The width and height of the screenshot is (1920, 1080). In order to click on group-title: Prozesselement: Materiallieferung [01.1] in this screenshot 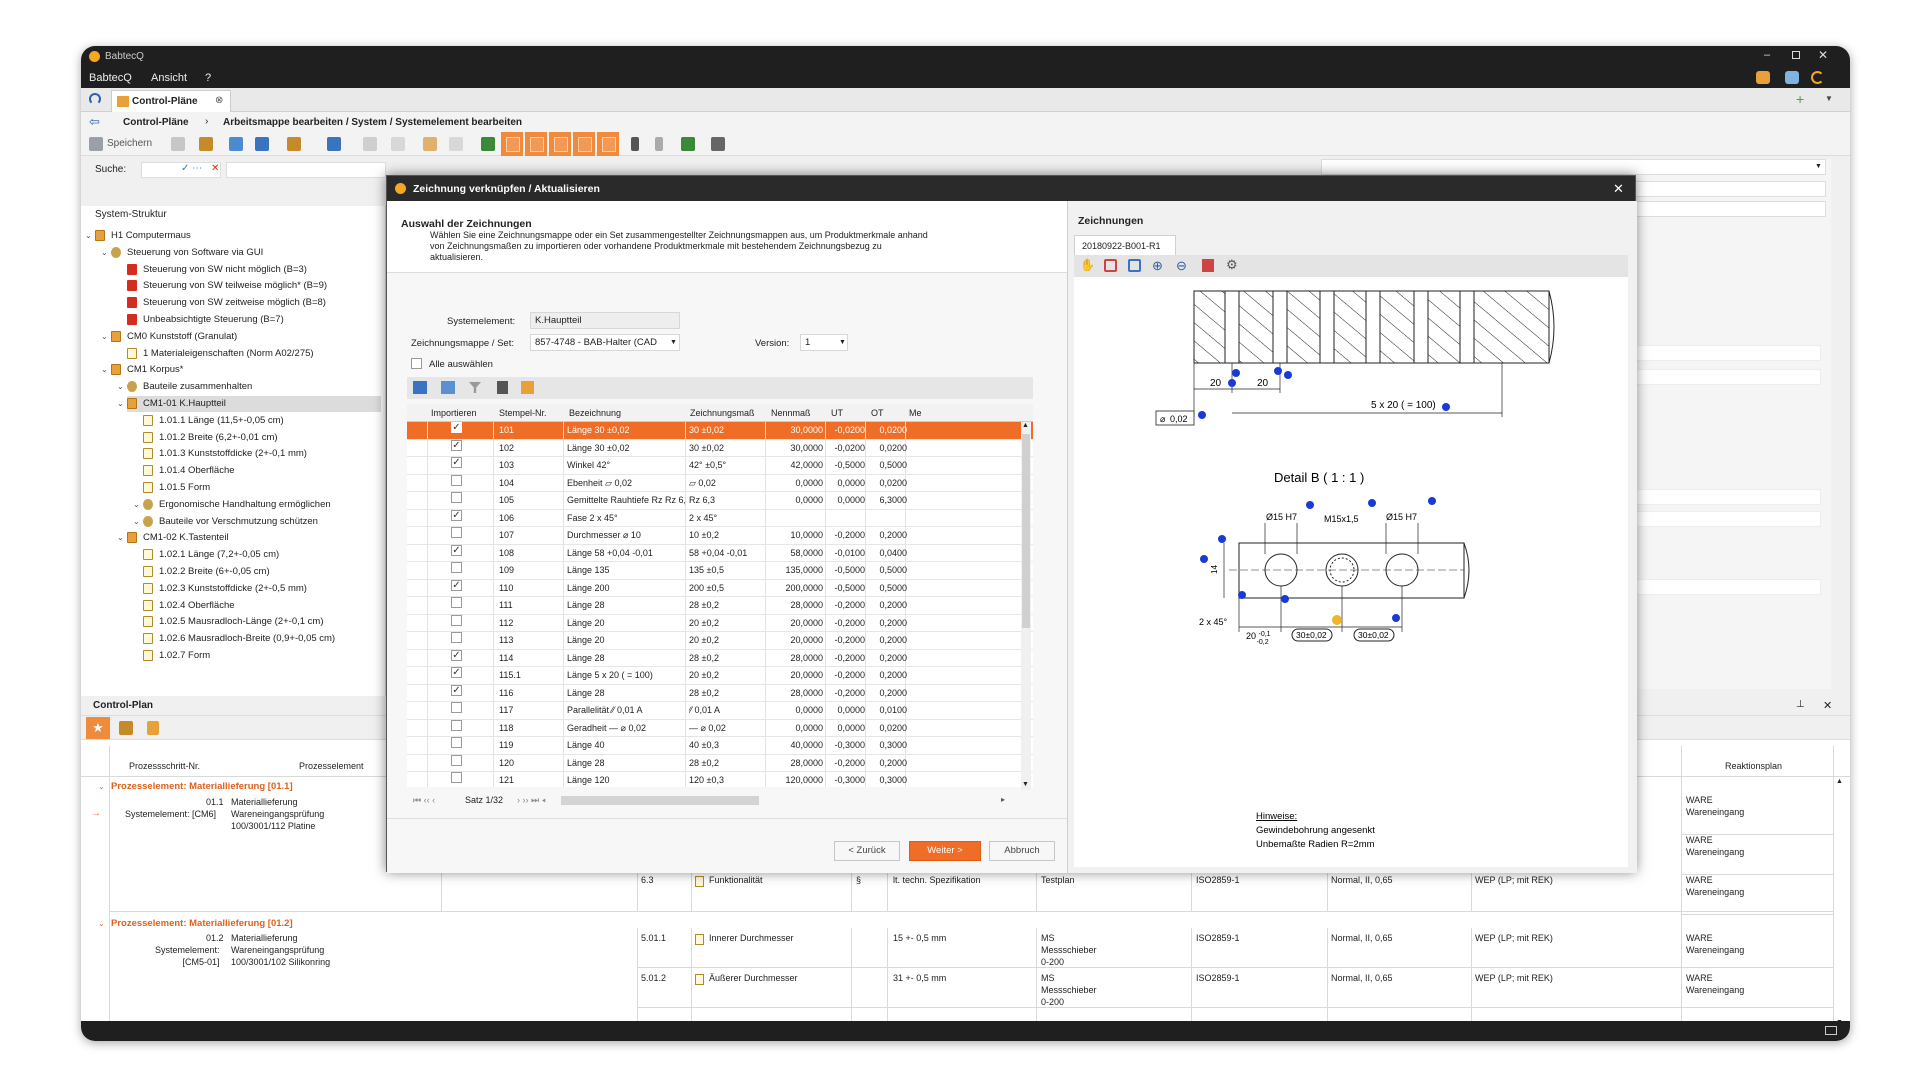, I will do `click(202, 787)`.